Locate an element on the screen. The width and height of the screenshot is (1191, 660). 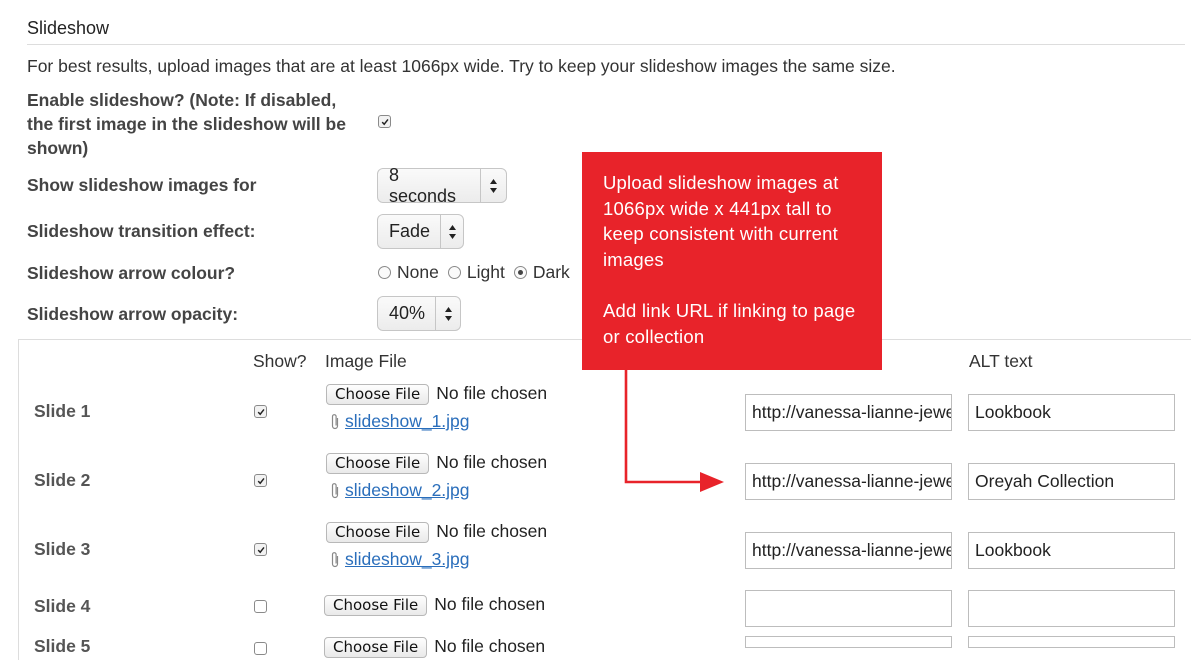
effect-select: Fade is located at coordinates (420, 231).